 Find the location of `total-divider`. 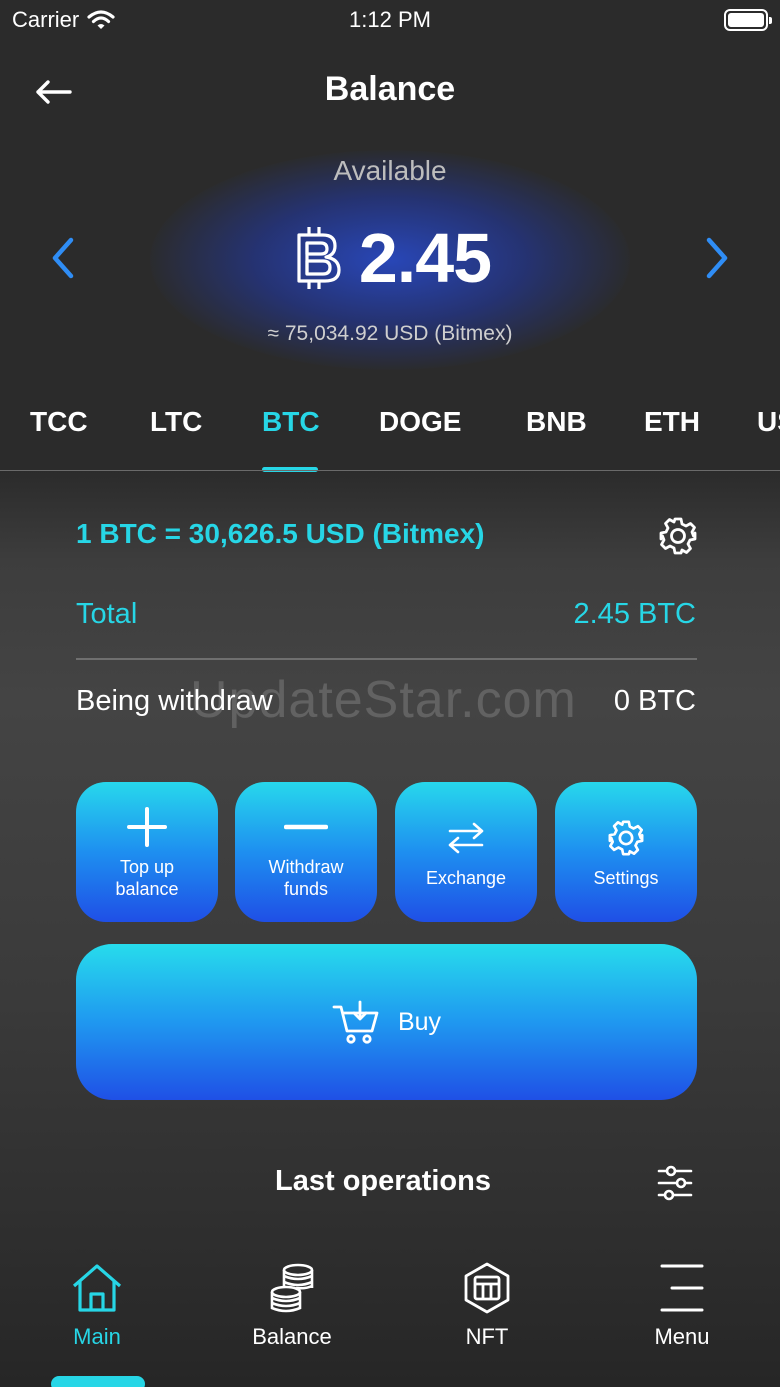

total-divider is located at coordinates (386, 659).